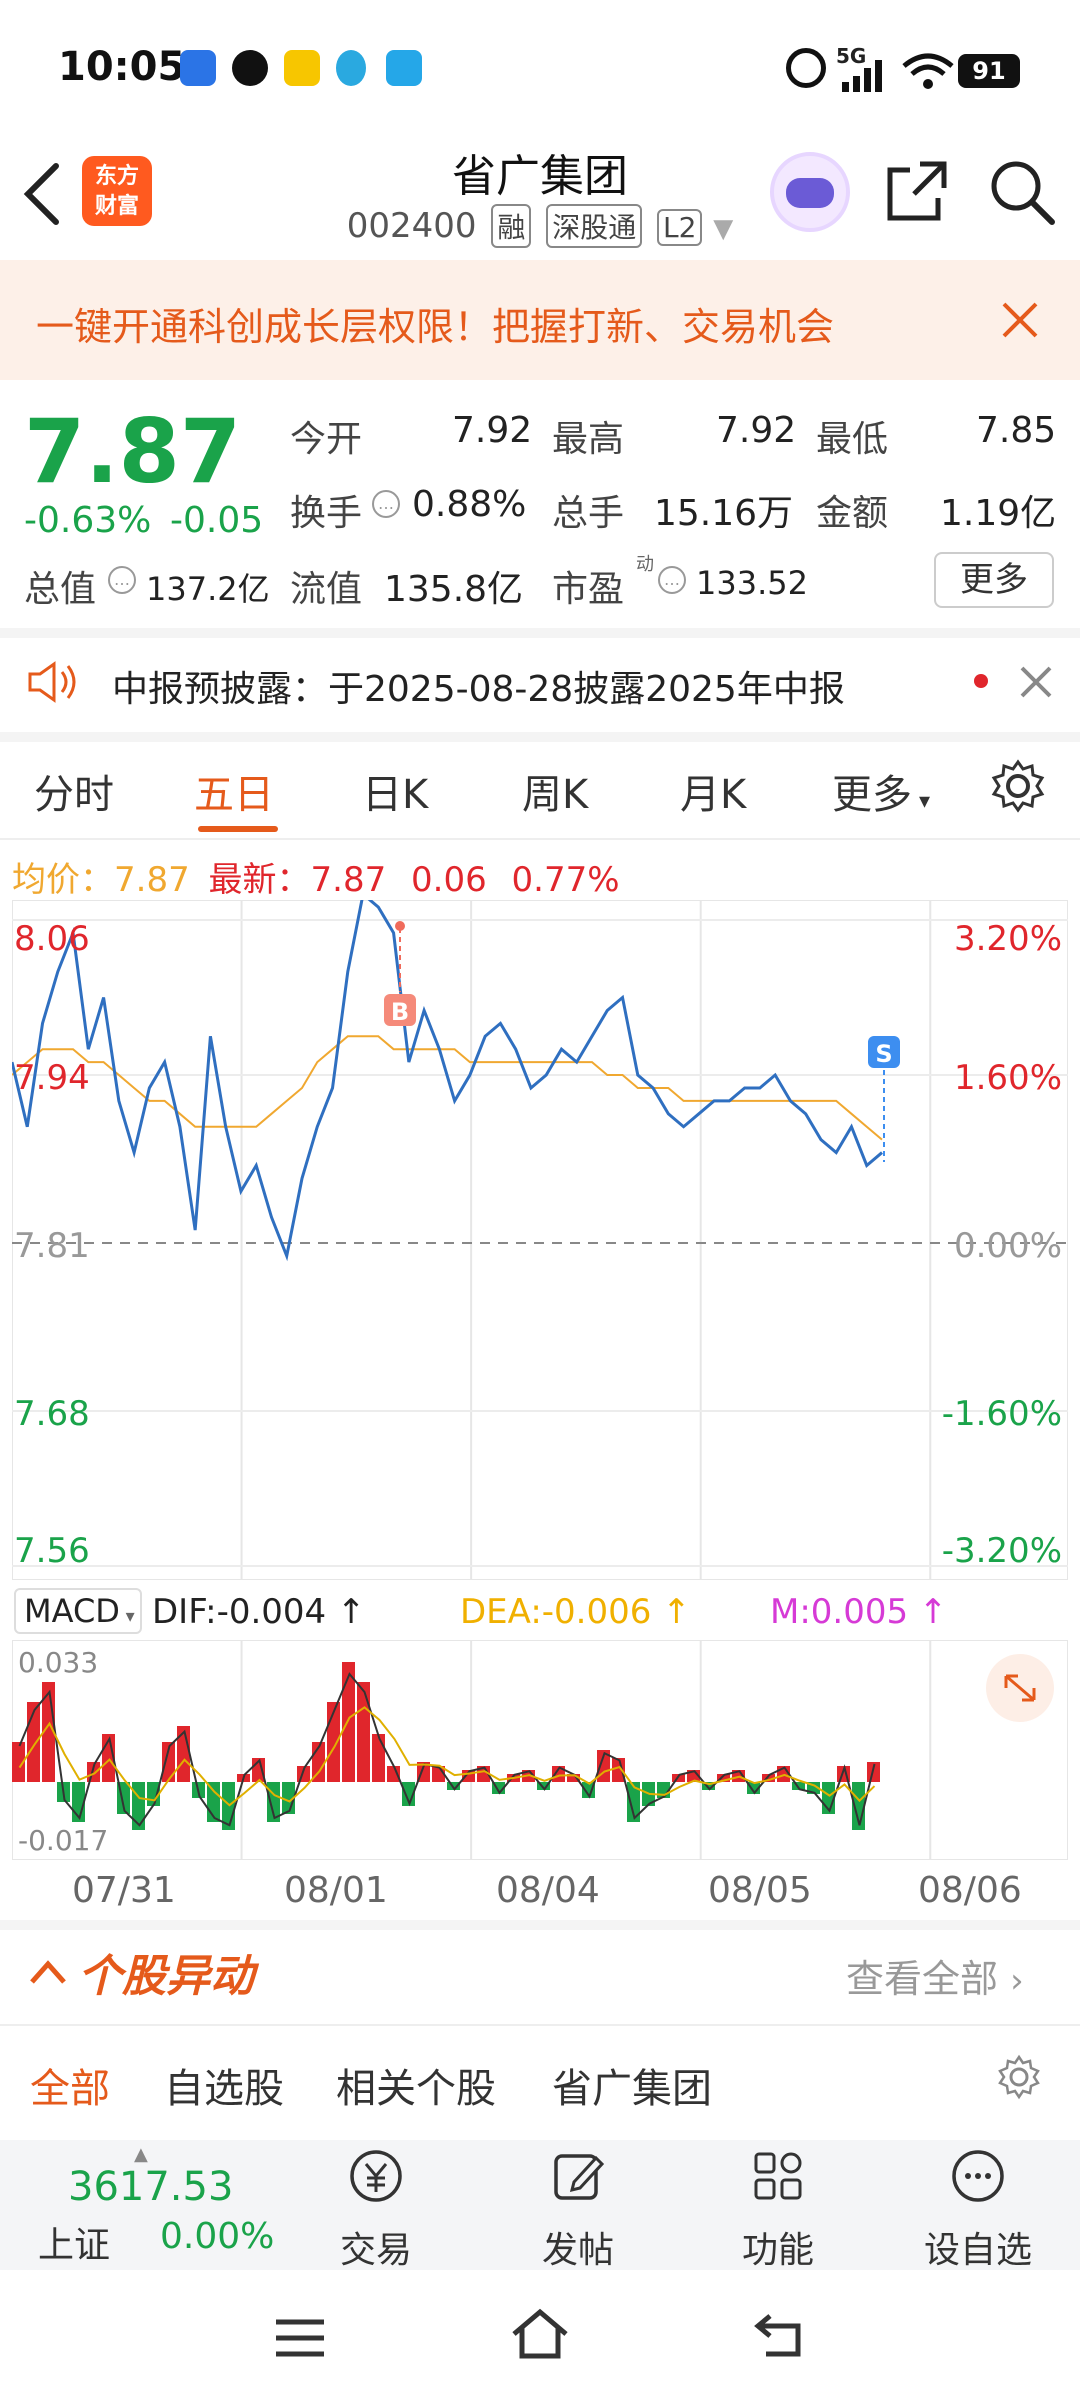 The width and height of the screenshot is (1080, 2400). What do you see at coordinates (52, 1414) in the screenshot?
I see `y-axis-label: 7.68` at bounding box center [52, 1414].